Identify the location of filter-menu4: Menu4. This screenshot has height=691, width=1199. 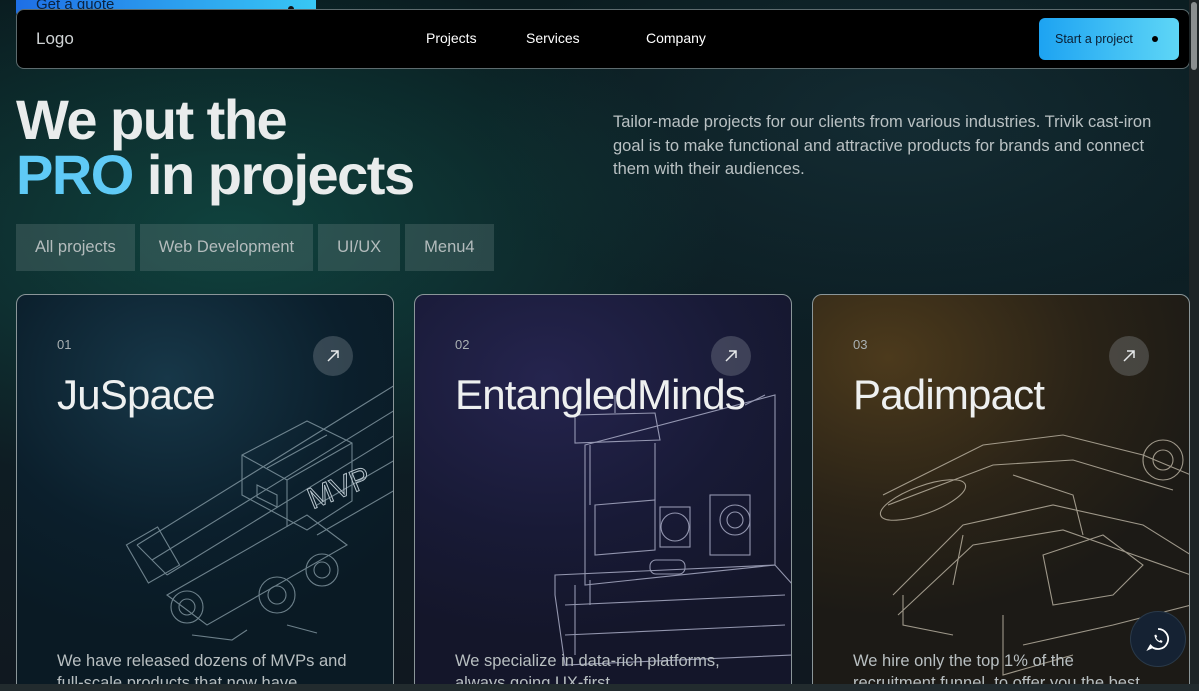
(449, 247).